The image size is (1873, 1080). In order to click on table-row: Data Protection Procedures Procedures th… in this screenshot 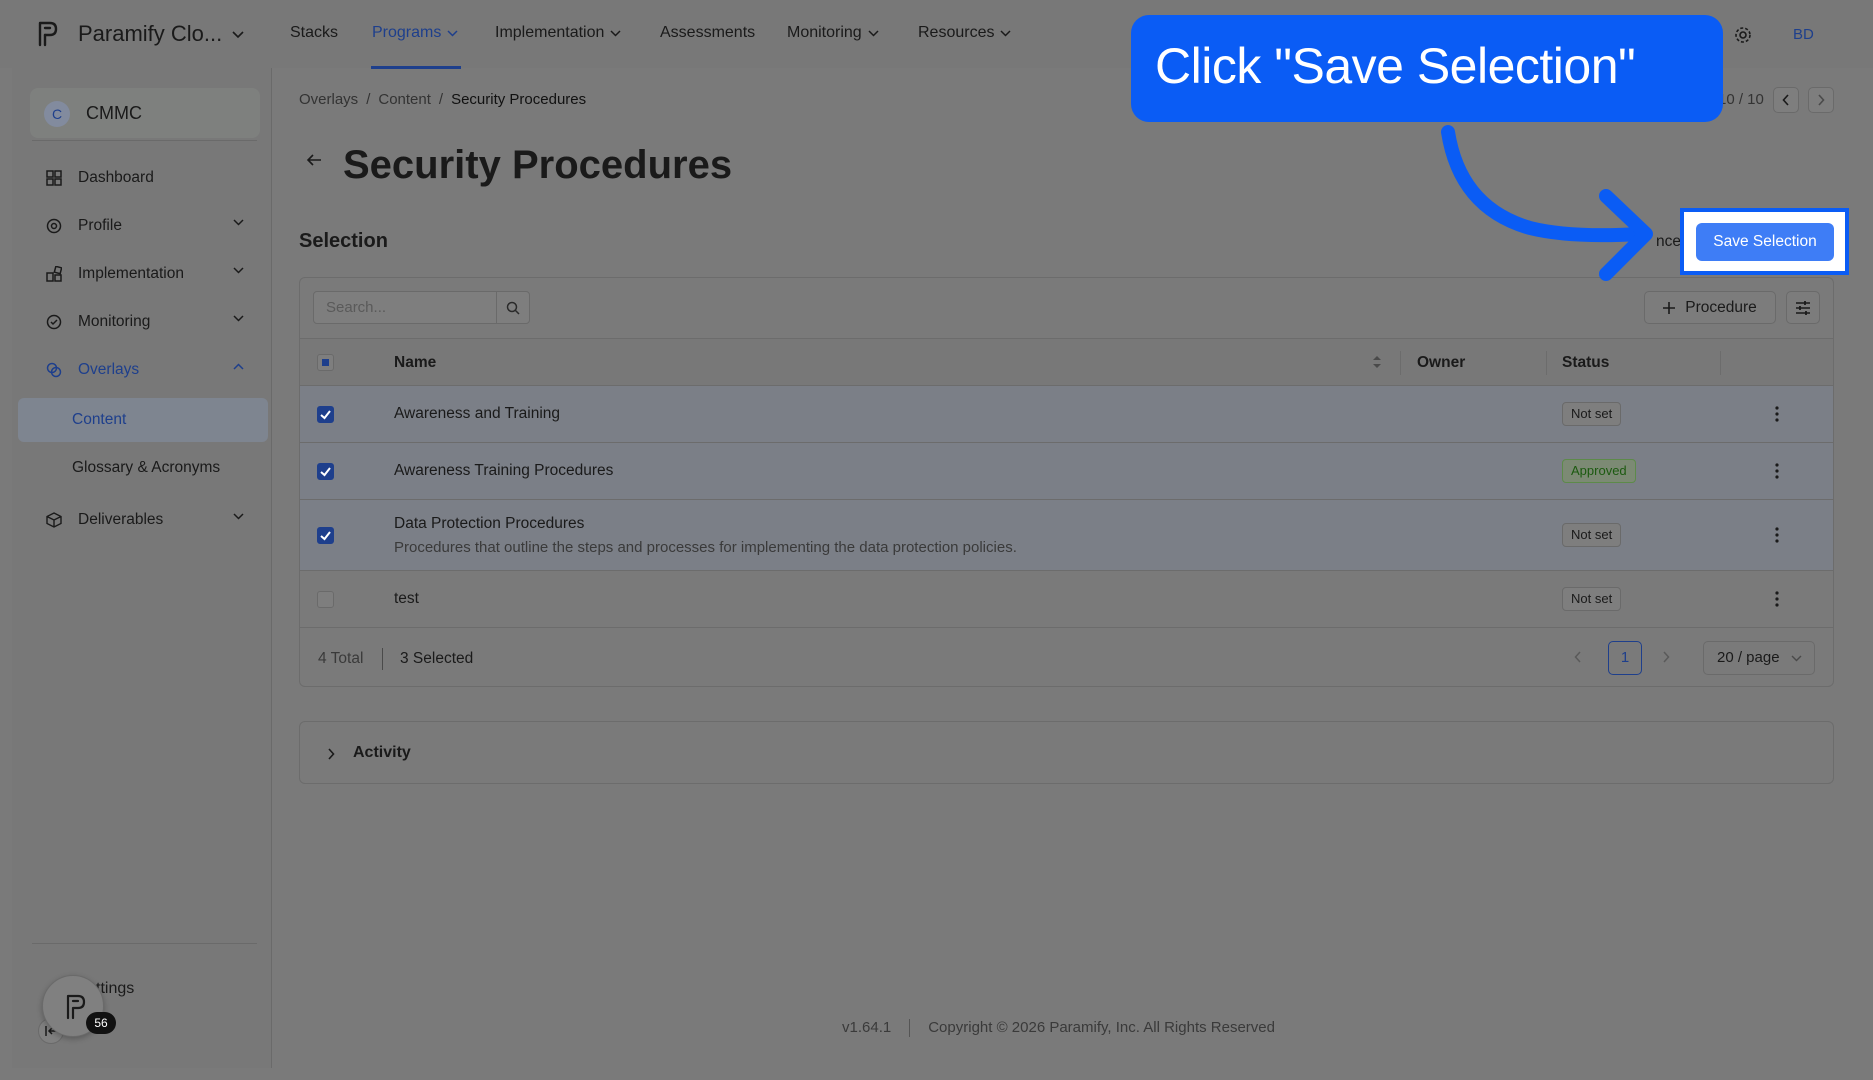, I will do `click(1066, 535)`.